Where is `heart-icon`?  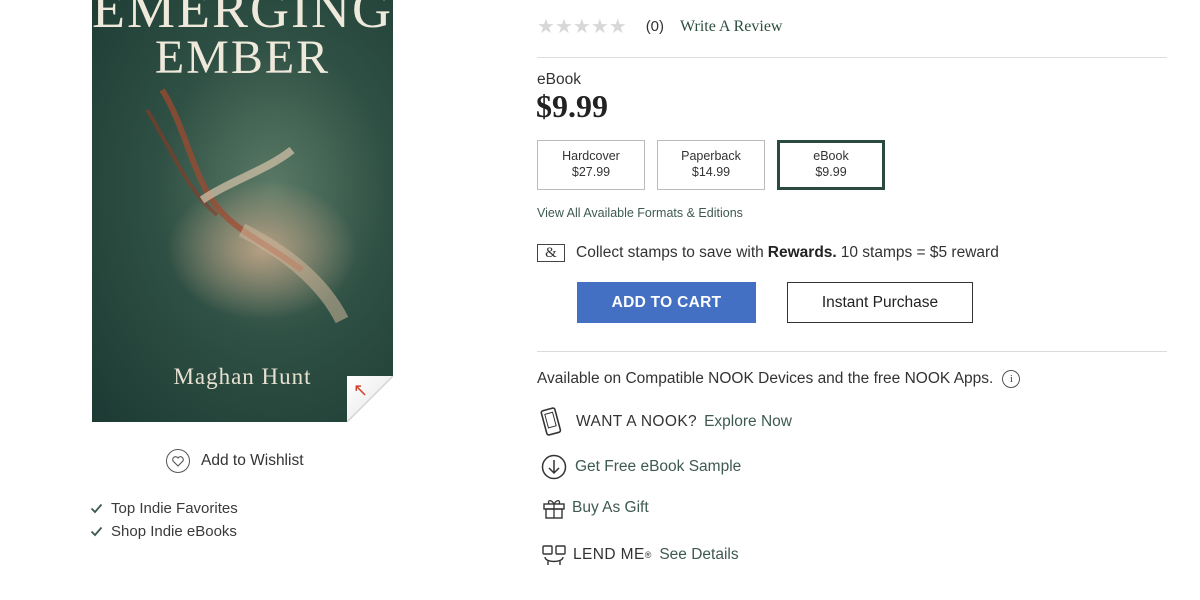
heart-icon is located at coordinates (178, 461).